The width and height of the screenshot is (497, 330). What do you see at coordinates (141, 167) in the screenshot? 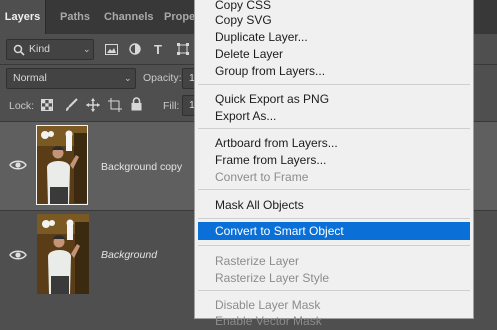
I see `layer-name: Background copy` at bounding box center [141, 167].